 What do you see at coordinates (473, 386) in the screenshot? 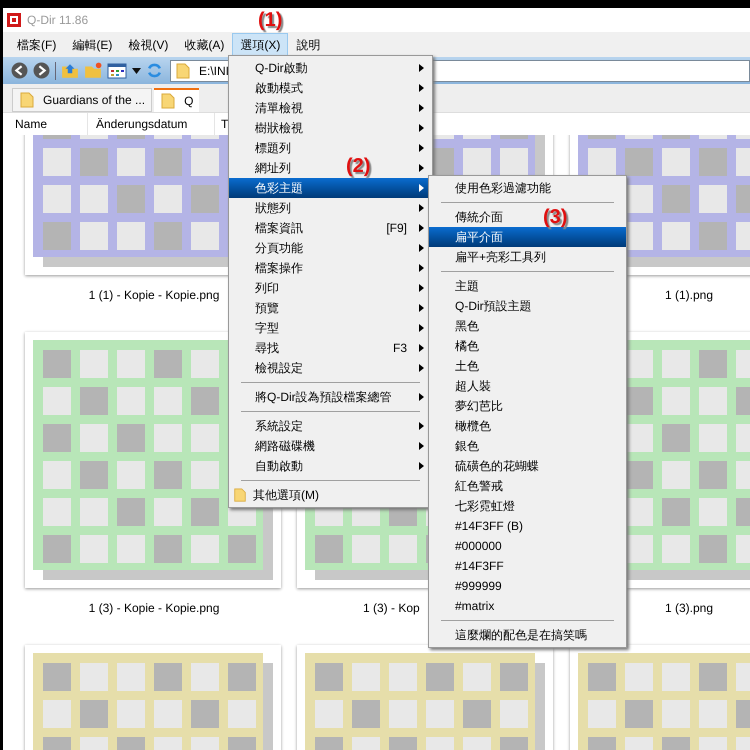
I see `menu-item: 超人裝` at bounding box center [473, 386].